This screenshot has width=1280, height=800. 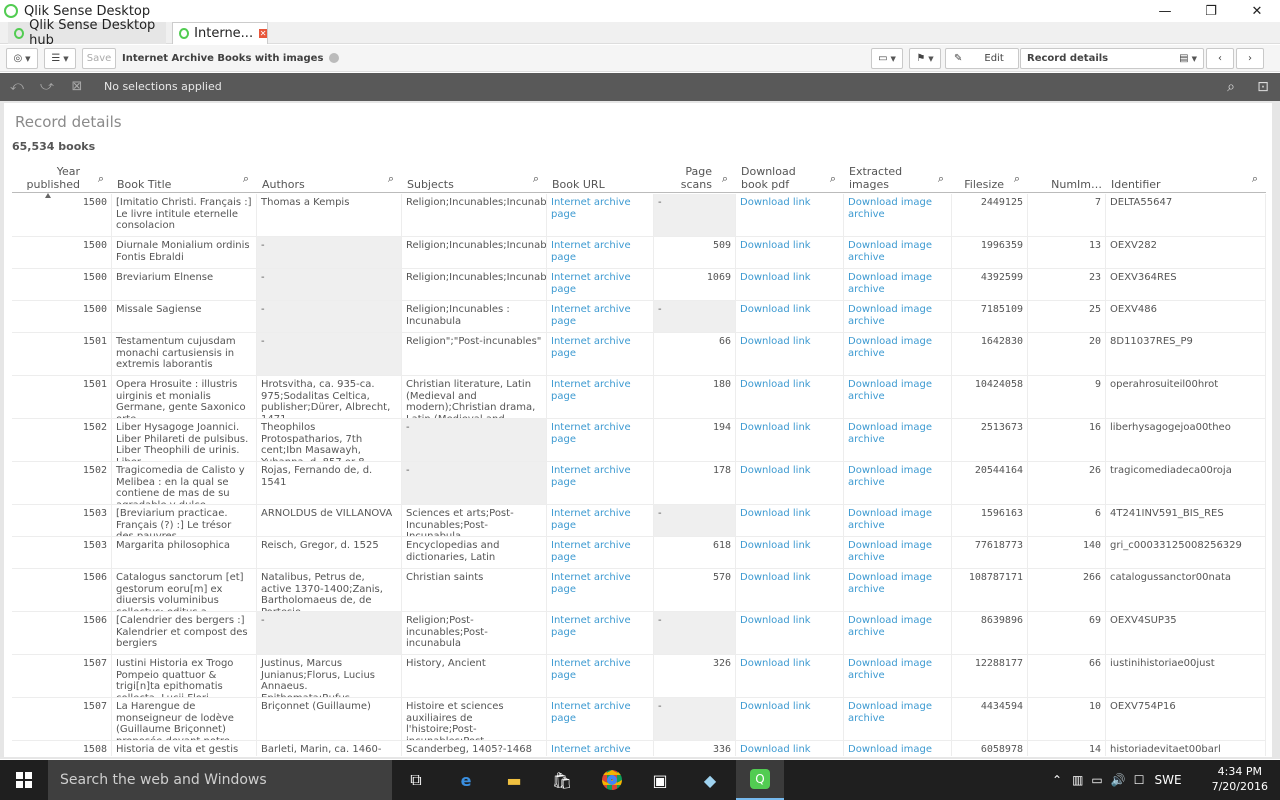 I want to click on bookmark-button: ⚑ ▼, so click(x=925, y=58).